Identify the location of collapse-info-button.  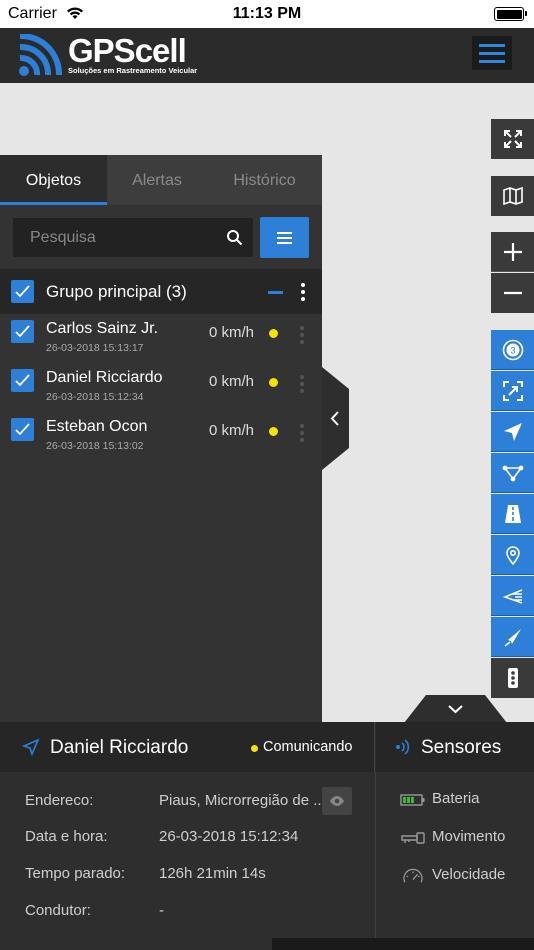
(455, 709).